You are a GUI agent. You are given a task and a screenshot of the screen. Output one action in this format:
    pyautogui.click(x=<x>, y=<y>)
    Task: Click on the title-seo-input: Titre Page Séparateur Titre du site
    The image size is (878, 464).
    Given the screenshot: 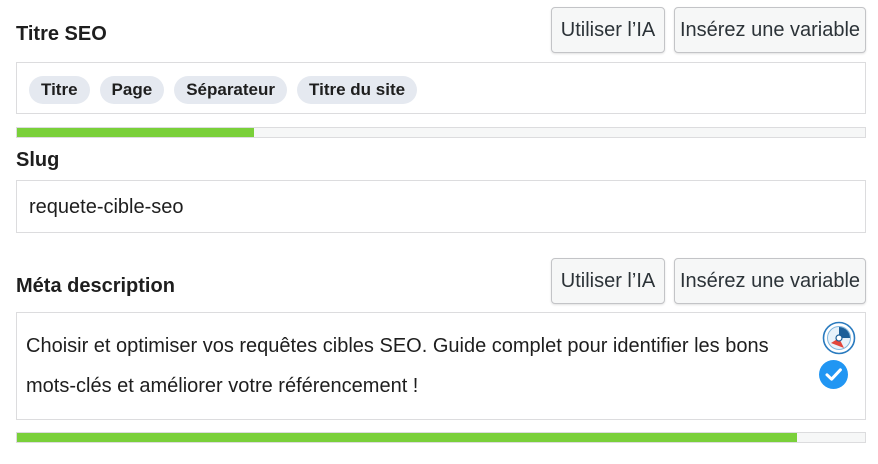 What is the action you would take?
    pyautogui.click(x=441, y=88)
    